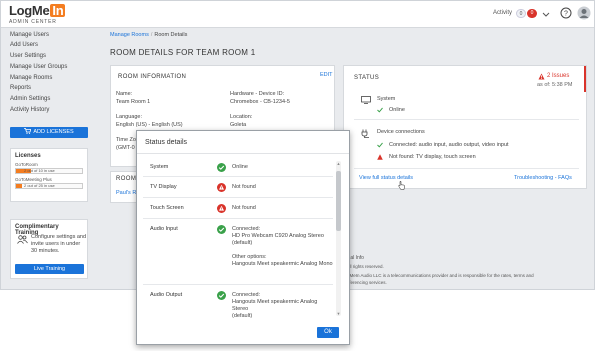  I want to click on alert-count-badge: 0, so click(532, 13).